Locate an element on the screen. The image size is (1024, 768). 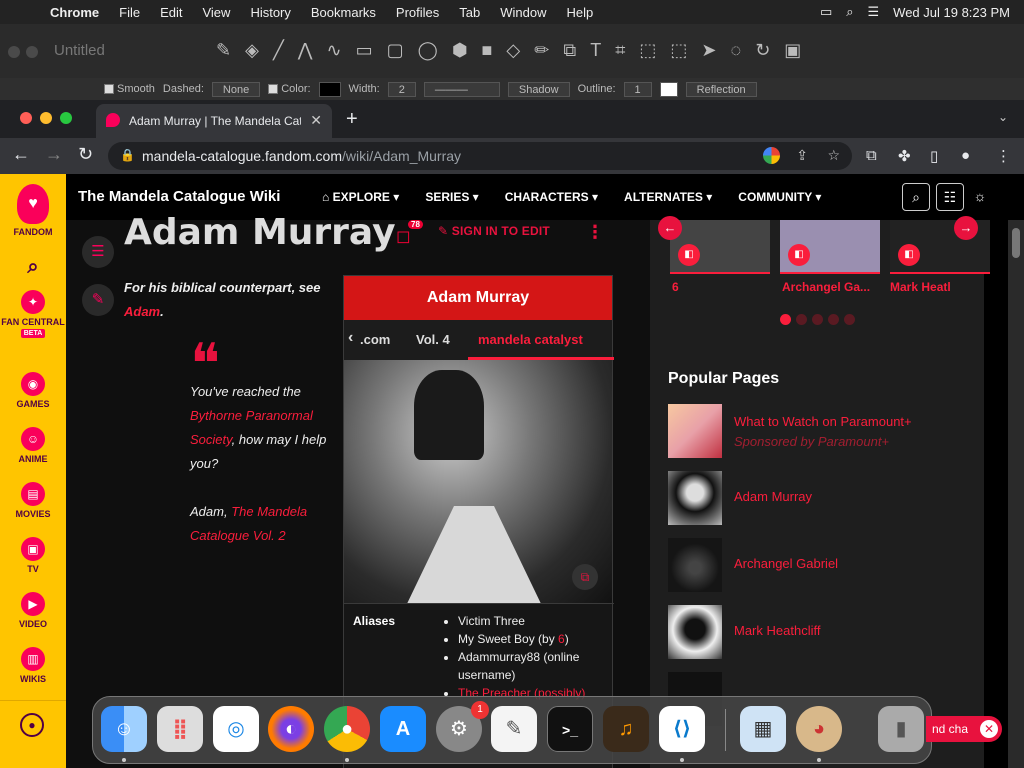
nav-explore: ⌂ EXPLORE ▾ is located at coordinates (360, 197).